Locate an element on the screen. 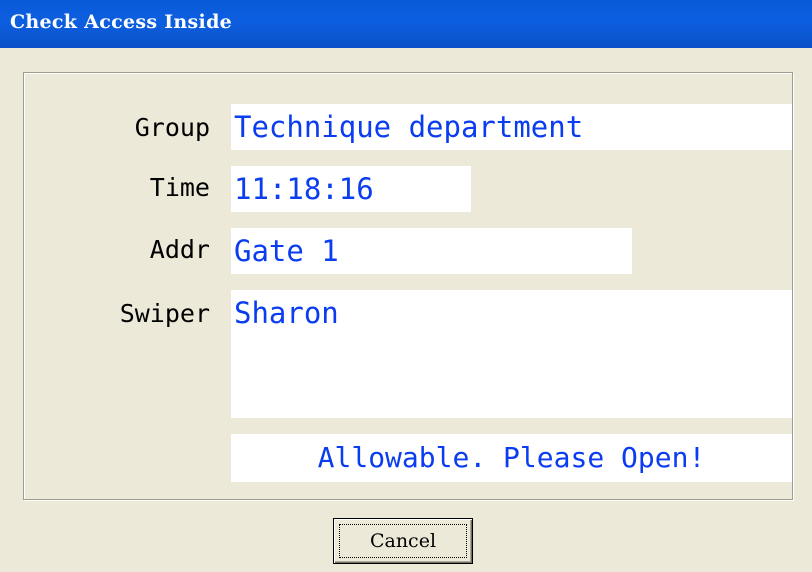 Image resolution: width=812 pixels, height=572 pixels. time-value: 11:18:16 is located at coordinates (304, 189).